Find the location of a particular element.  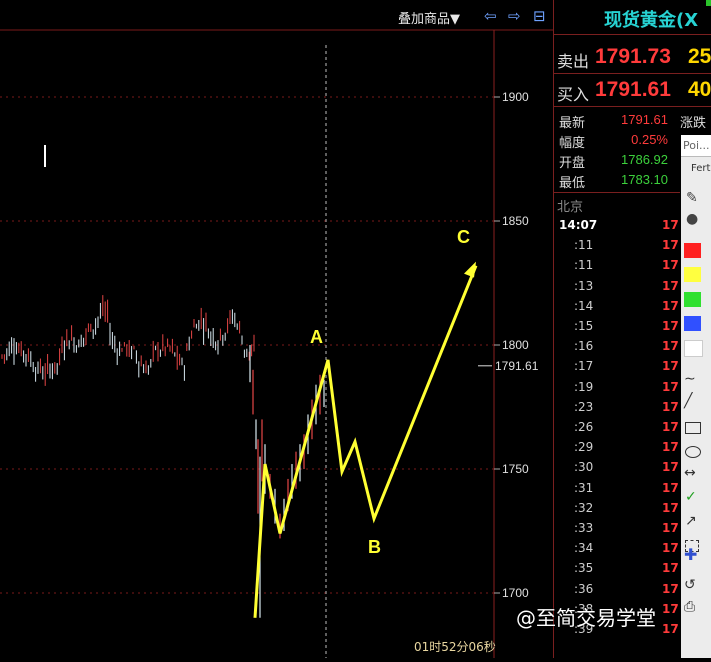

status-indicator is located at coordinates (708, 3).